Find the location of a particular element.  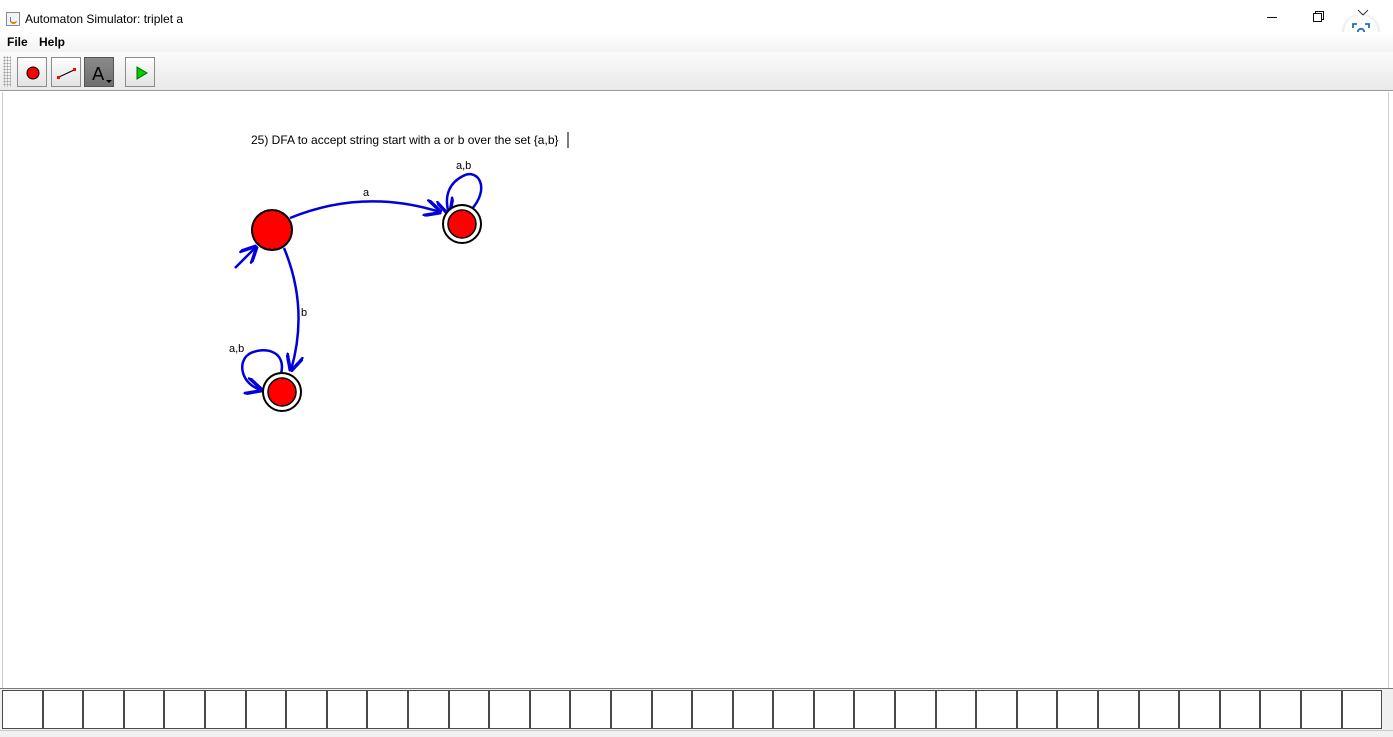

toolbar: A is located at coordinates (696, 71).